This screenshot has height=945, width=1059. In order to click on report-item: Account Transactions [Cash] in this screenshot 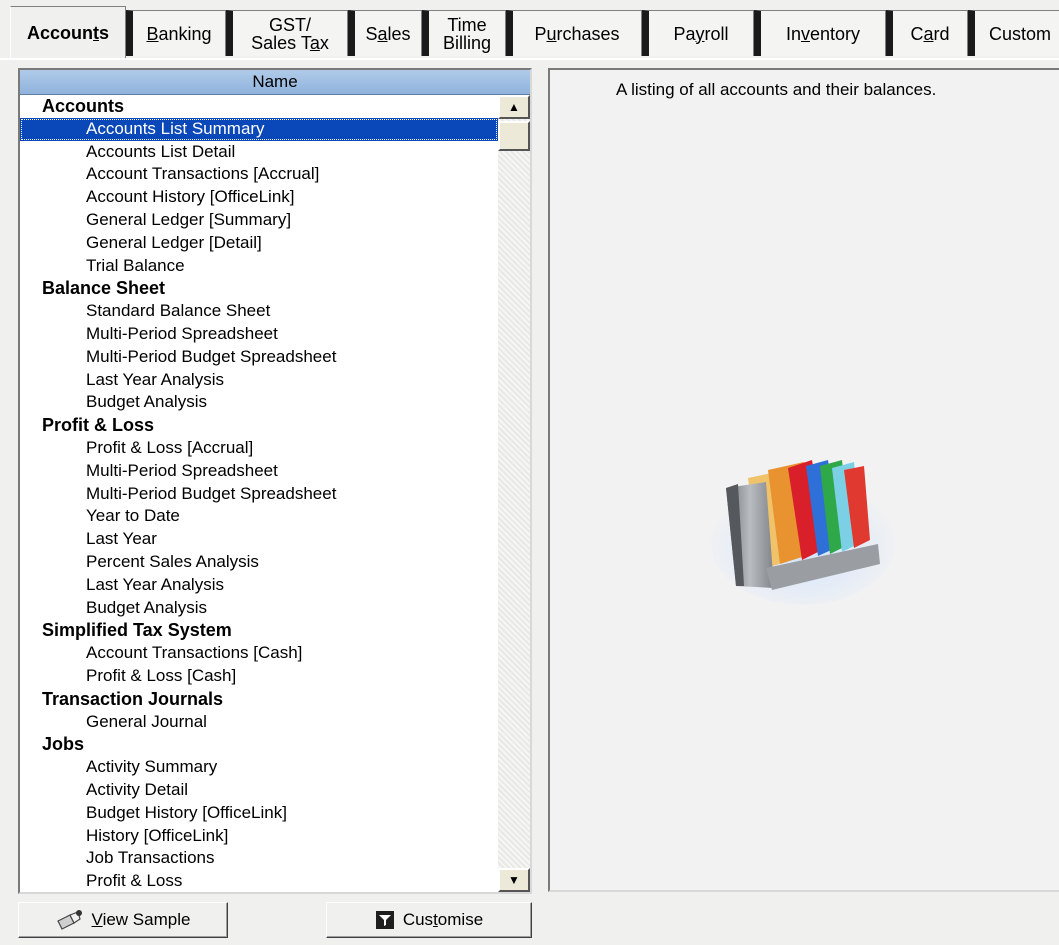, I will do `click(259, 653)`.